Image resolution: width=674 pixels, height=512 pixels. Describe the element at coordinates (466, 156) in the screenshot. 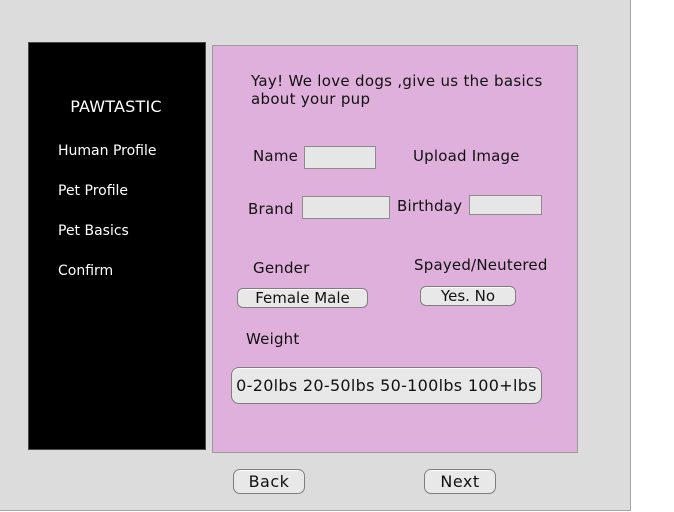

I see `upload-image-button: Upload Image` at that location.